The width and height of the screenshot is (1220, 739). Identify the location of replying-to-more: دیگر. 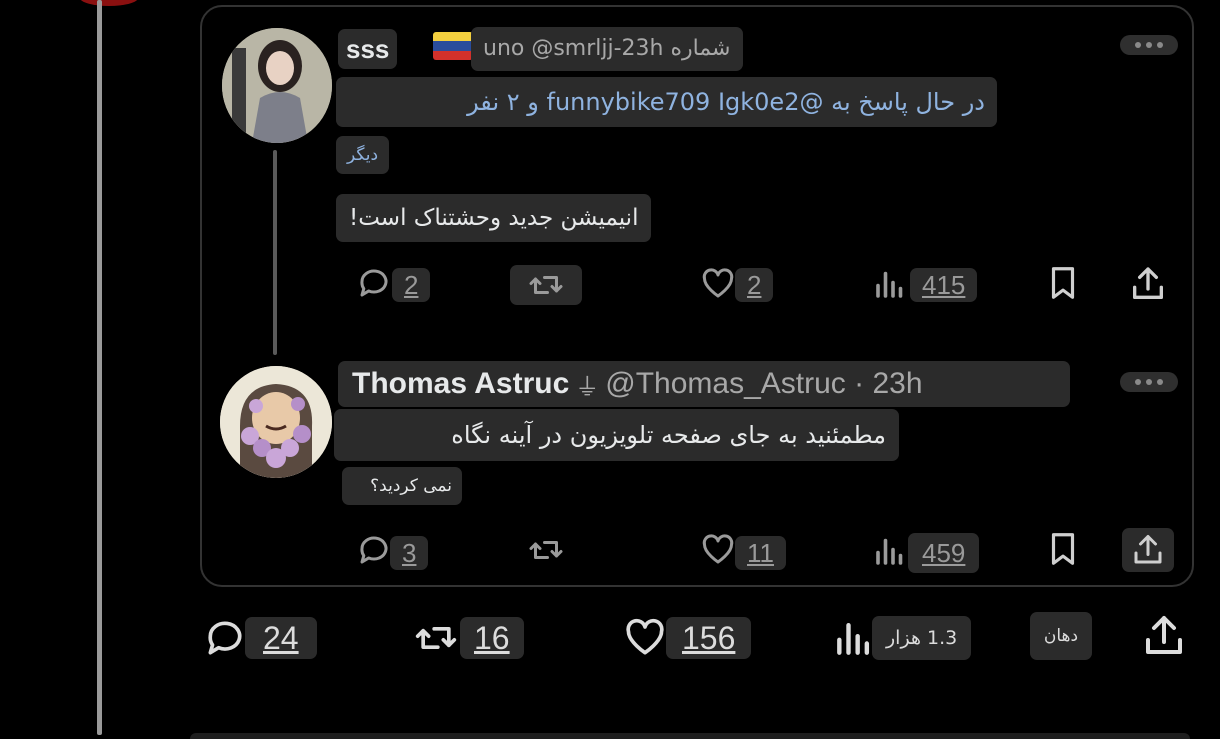
(363, 155).